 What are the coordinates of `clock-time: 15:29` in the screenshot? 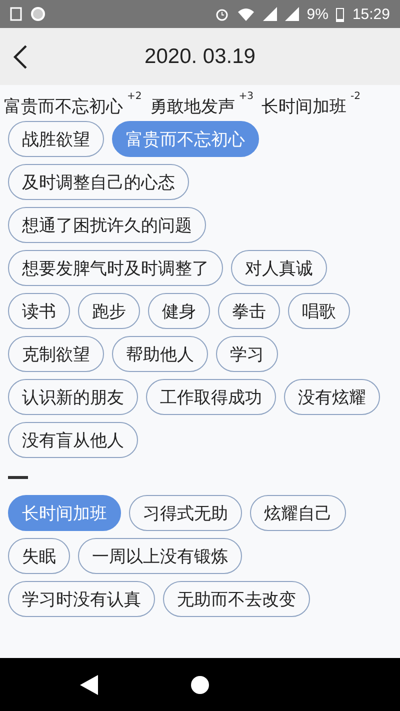 It's located at (371, 14).